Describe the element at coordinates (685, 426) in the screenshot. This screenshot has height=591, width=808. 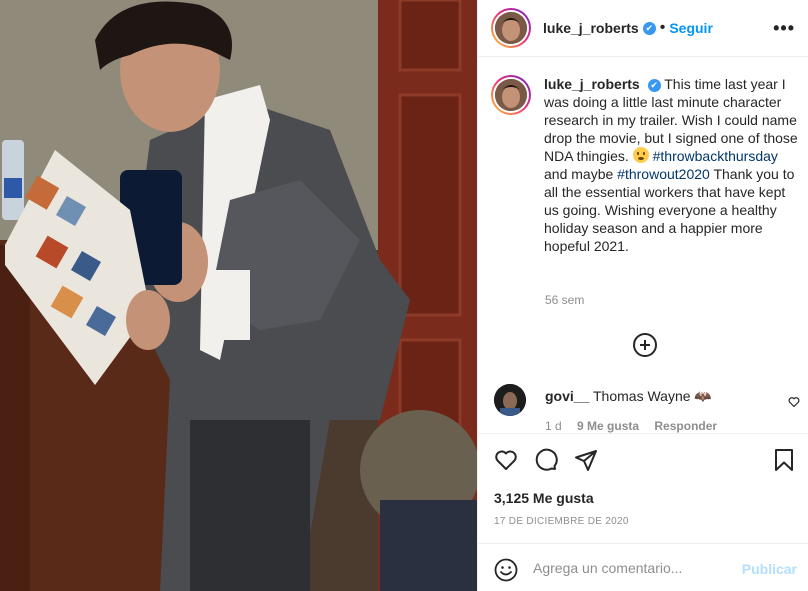
I see `reply-button: Responder` at that location.